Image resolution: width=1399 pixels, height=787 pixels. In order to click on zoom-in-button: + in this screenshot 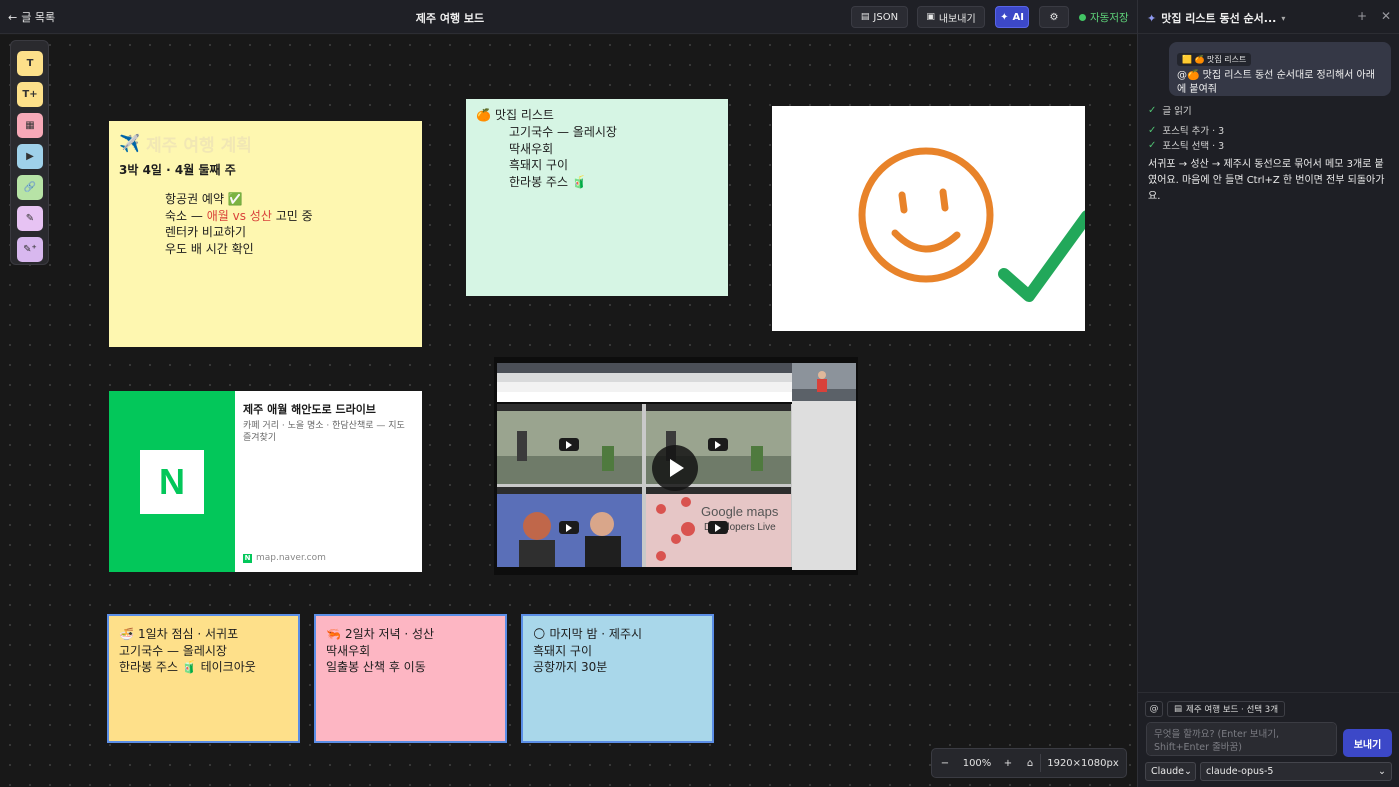, I will do `click(1008, 763)`.